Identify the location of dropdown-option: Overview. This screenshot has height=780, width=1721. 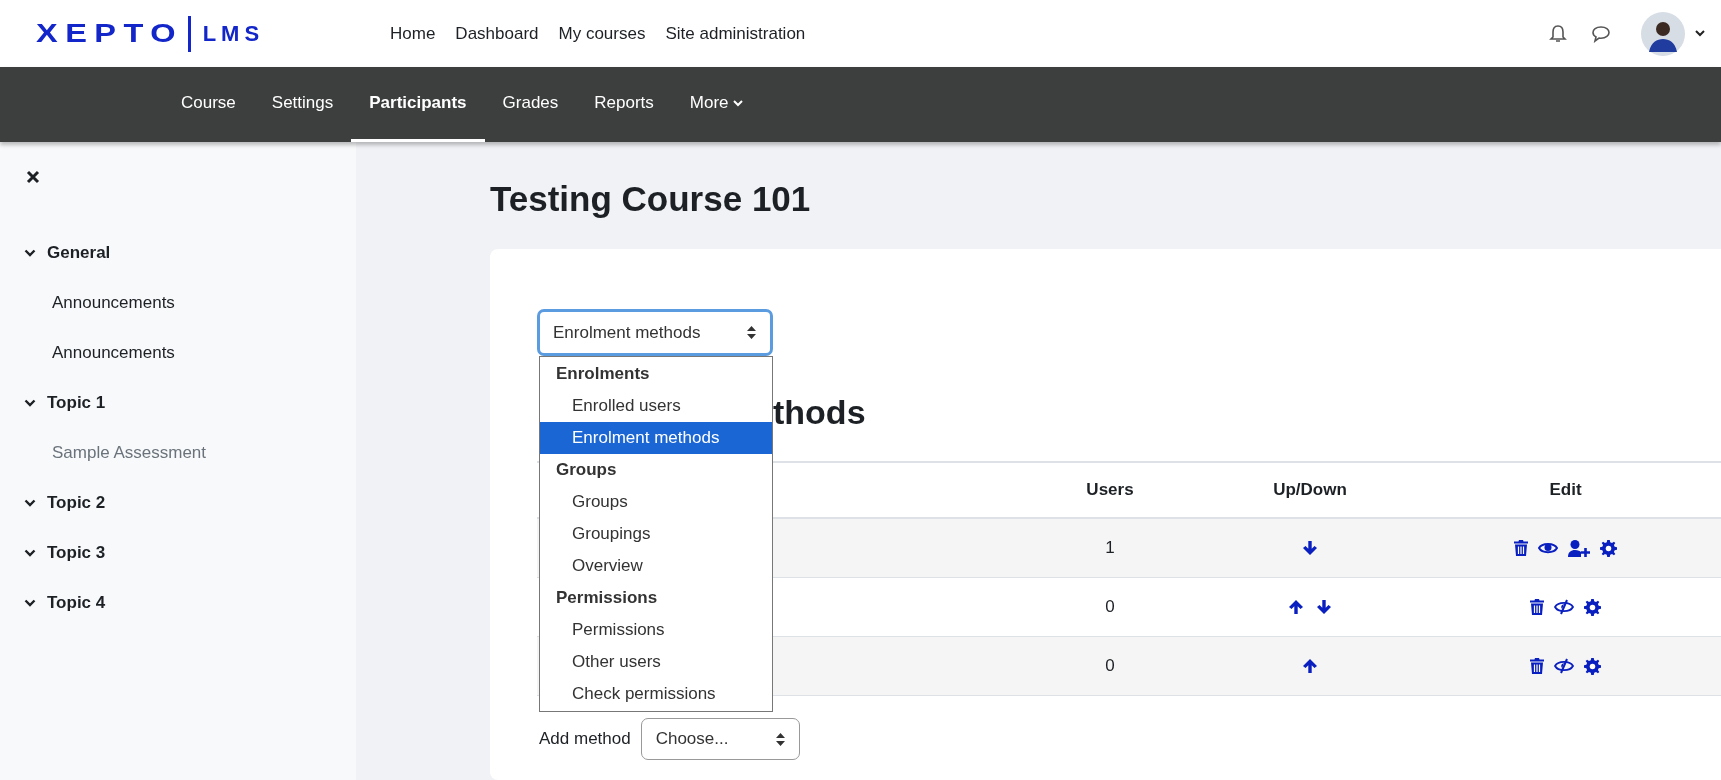
(656, 566).